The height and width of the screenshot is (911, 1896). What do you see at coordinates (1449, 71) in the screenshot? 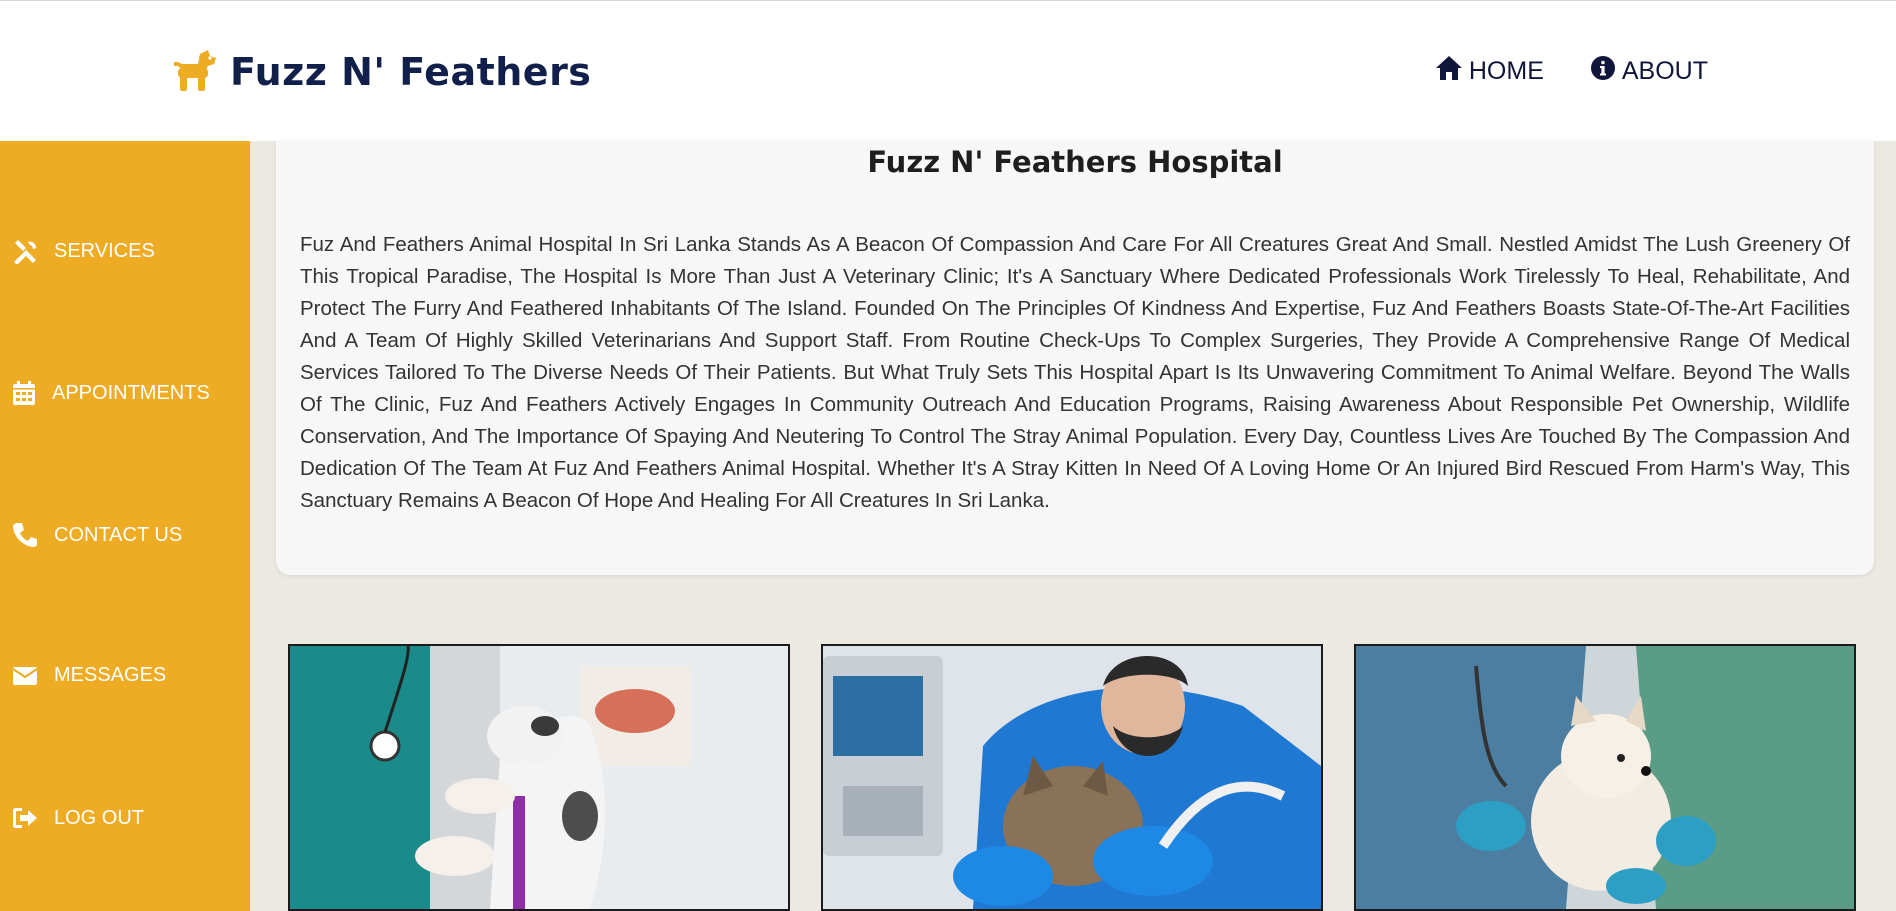
I see `home-icon` at bounding box center [1449, 71].